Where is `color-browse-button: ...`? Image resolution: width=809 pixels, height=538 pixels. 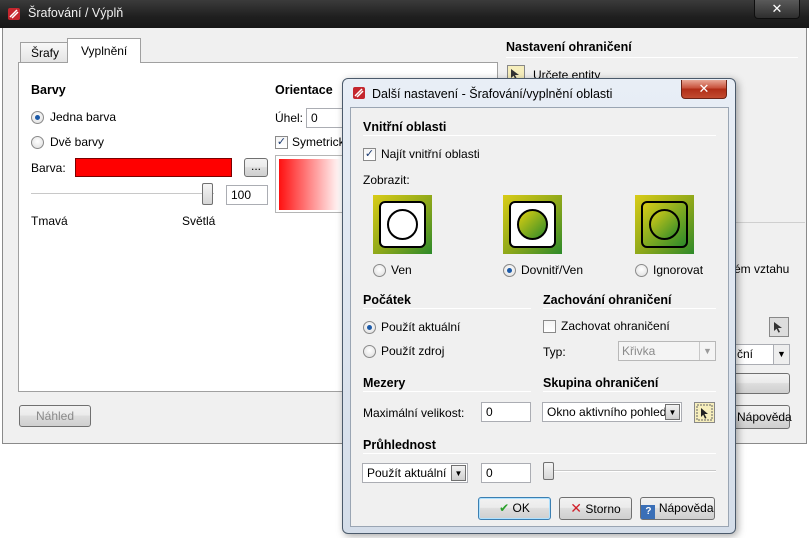
color-browse-button: ... is located at coordinates (256, 167).